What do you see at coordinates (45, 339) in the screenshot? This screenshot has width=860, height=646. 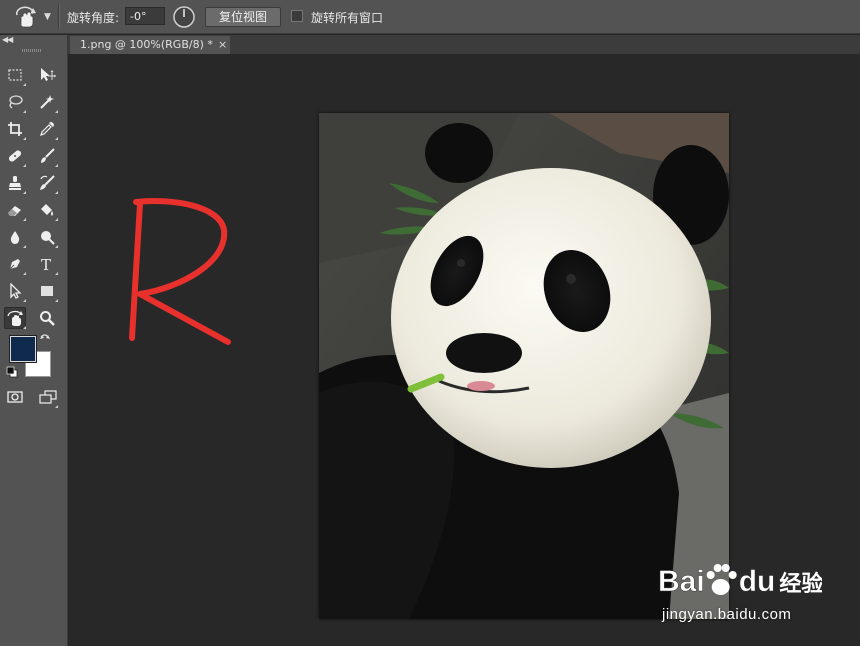 I see `swap-colors-icon` at bounding box center [45, 339].